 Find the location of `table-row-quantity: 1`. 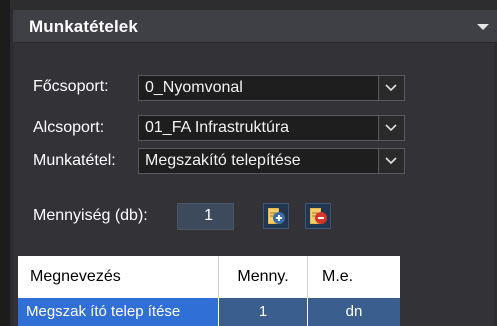

table-row-quantity: 1 is located at coordinates (263, 312).